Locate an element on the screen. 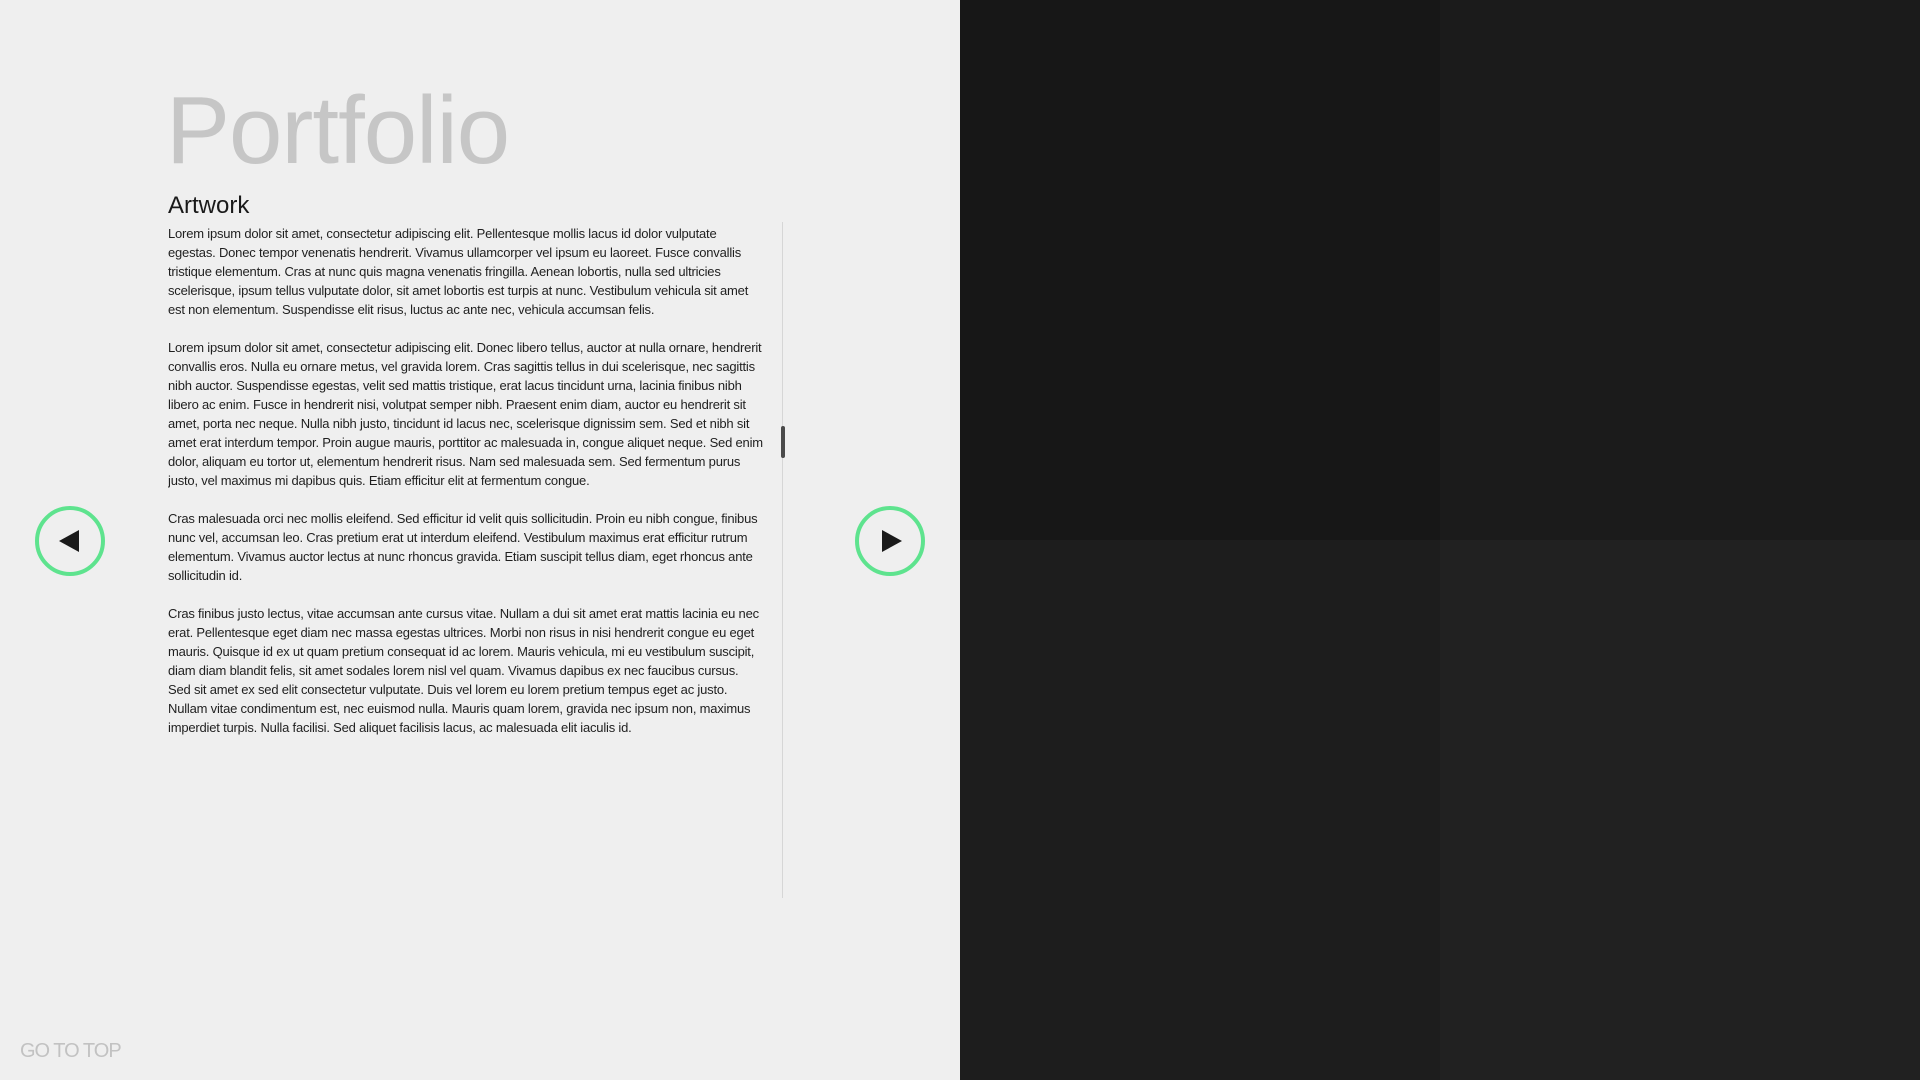 This screenshot has height=1080, width=1920. scrollbar-track is located at coordinates (782, 560).